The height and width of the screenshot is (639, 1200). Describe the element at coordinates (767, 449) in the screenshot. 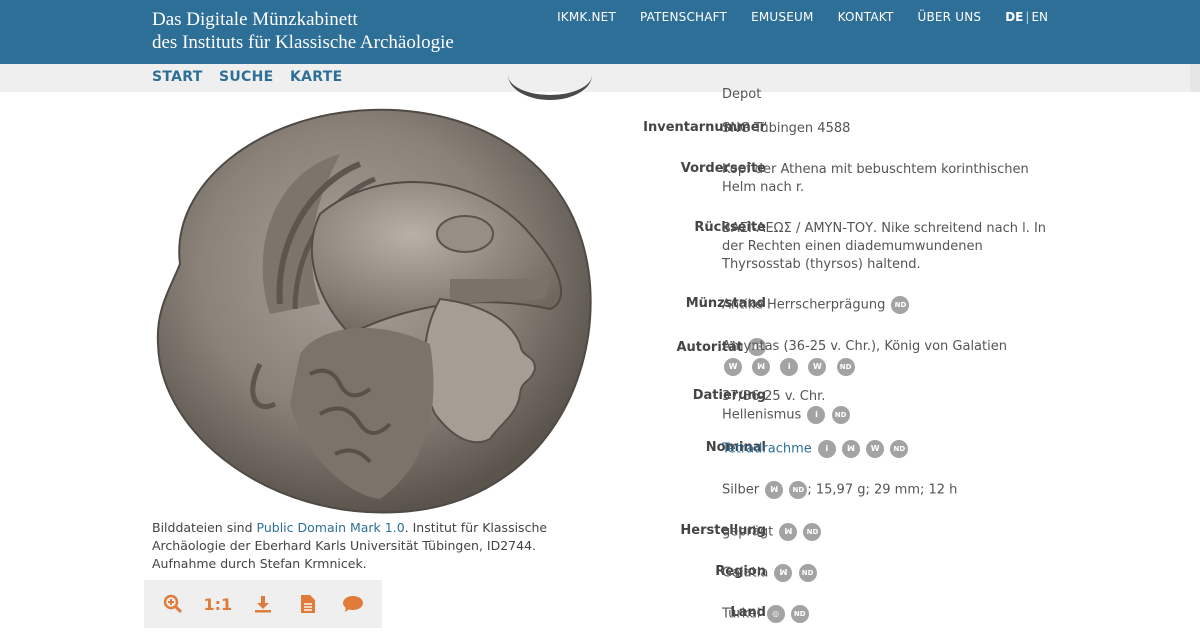

I see `nominal-link: Tetradrachme` at that location.